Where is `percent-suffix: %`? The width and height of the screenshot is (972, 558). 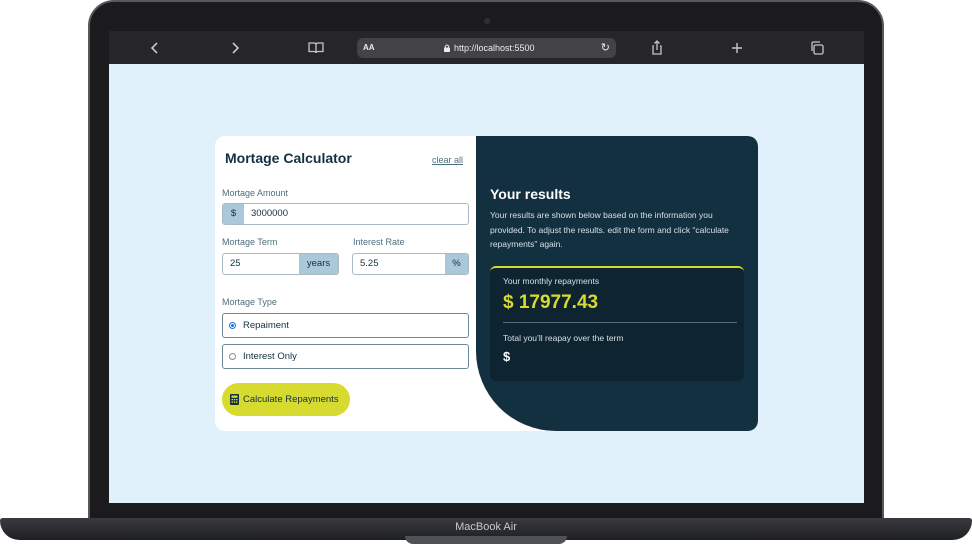 percent-suffix: % is located at coordinates (456, 264).